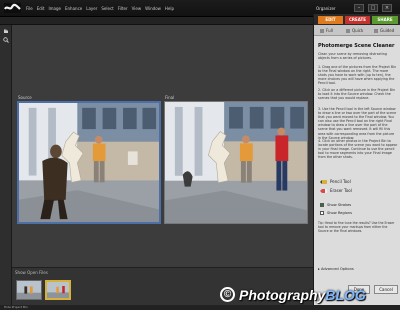 Image resolution: width=400 pixels, height=310 pixels. I want to click on advanced-options-label: Advanced Options, so click(337, 269).